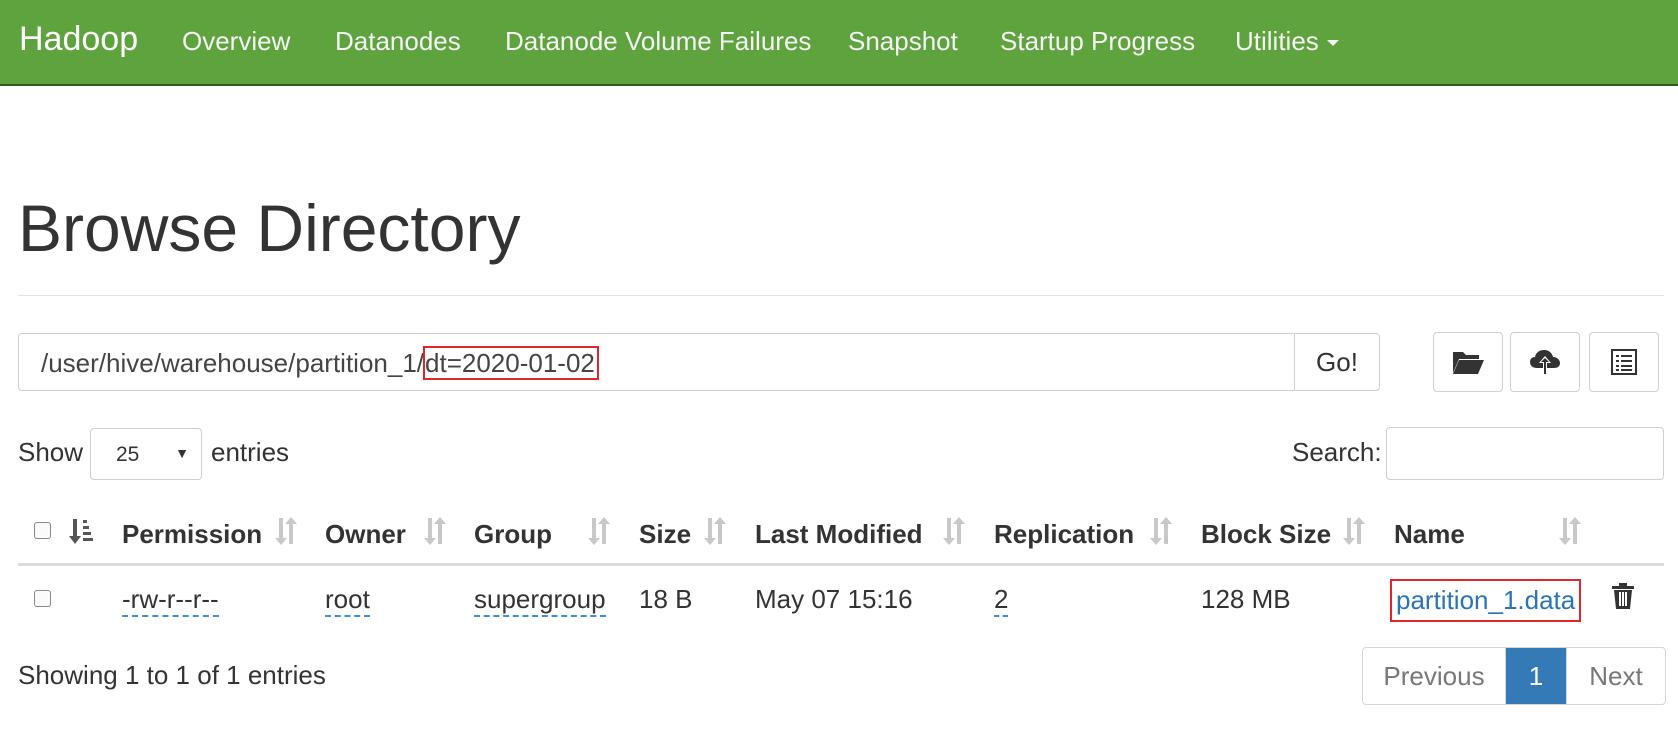 This screenshot has height=734, width=1678. What do you see at coordinates (365, 534) in the screenshot?
I see `column-header-owner: Owner` at bounding box center [365, 534].